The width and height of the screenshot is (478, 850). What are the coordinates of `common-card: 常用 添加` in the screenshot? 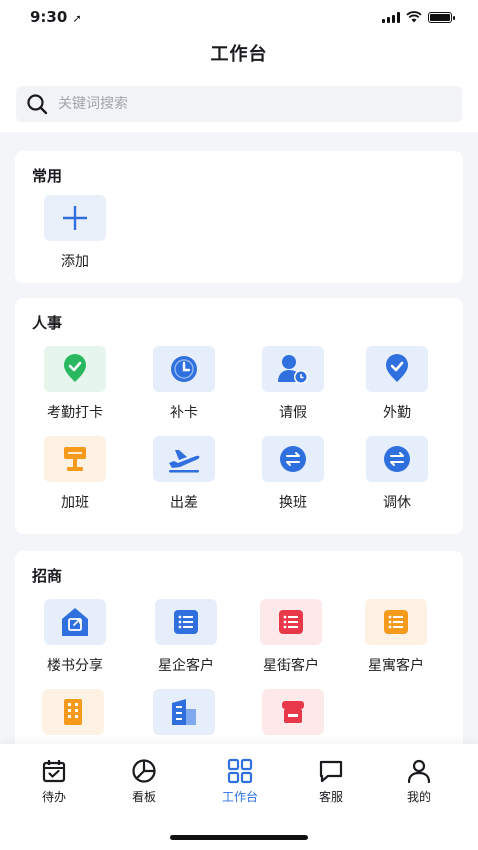 It's located at (239, 217).